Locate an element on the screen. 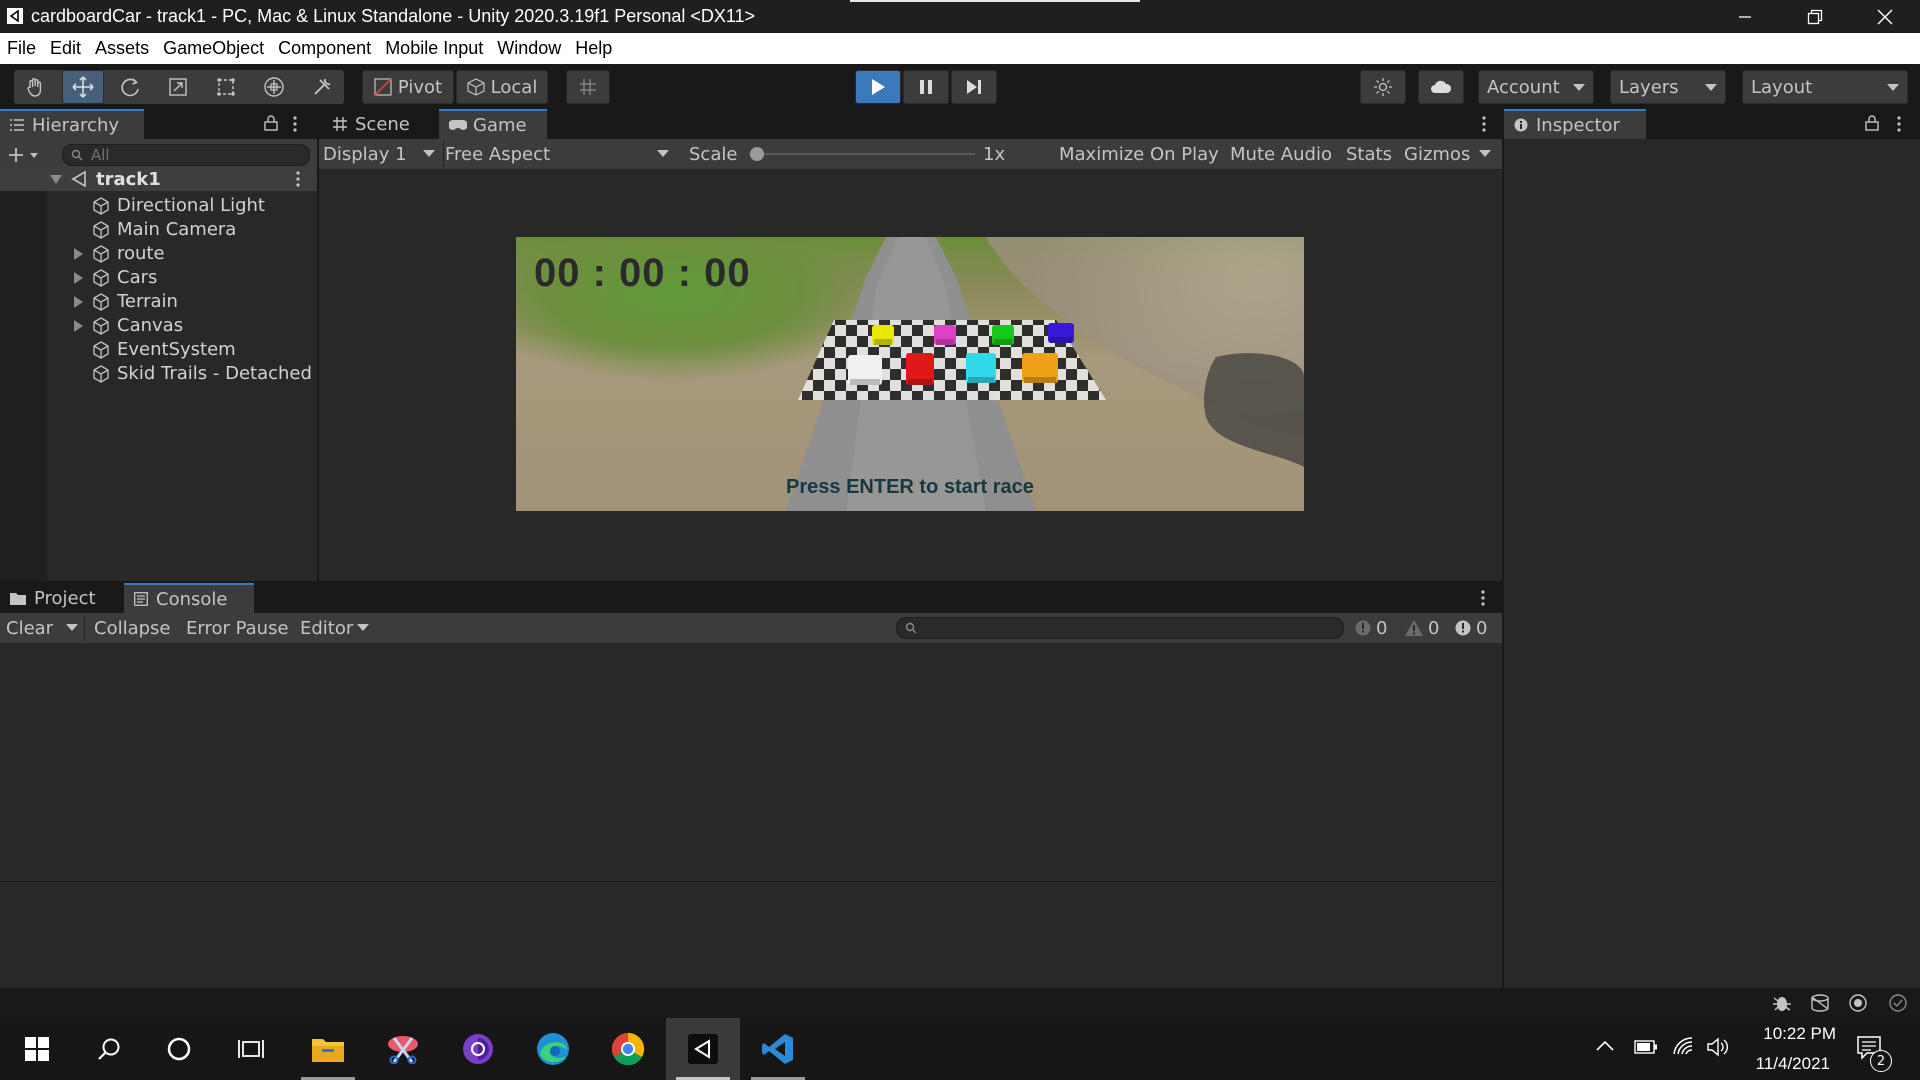 Image resolution: width=1920 pixels, height=1080 pixels. menu-mobile-input: Mobile Input is located at coordinates (434, 48).